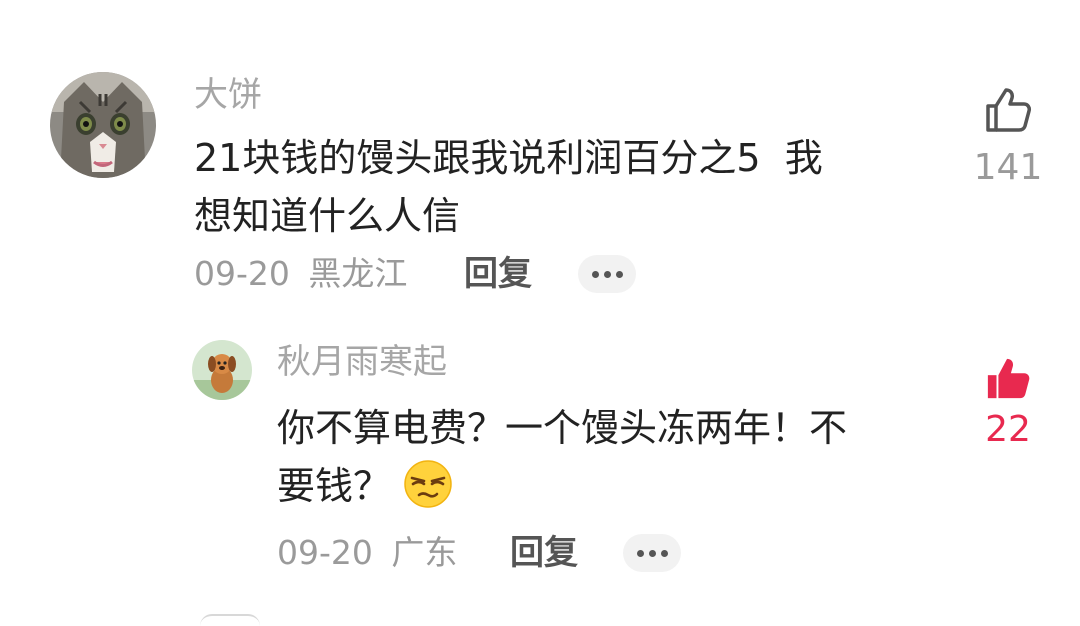 This screenshot has width=1080, height=626. Describe the element at coordinates (562, 428) in the screenshot. I see `comment-text-line: 你不算电费？一个馒头冻两年！不` at that location.